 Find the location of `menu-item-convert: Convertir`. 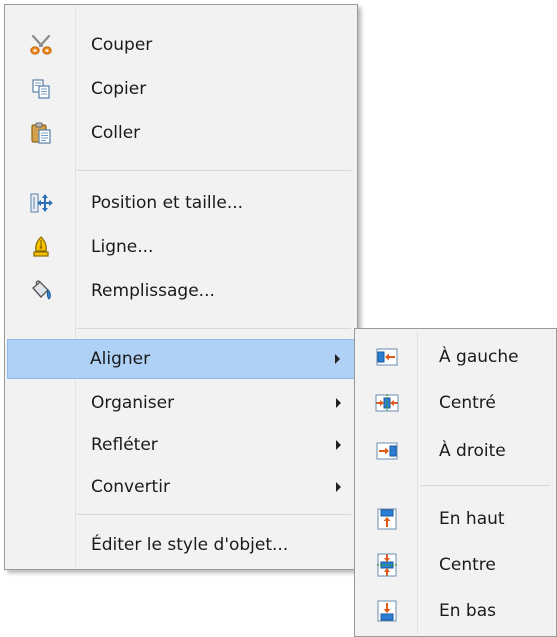

menu-item-convert: Convertir is located at coordinates (181, 487).